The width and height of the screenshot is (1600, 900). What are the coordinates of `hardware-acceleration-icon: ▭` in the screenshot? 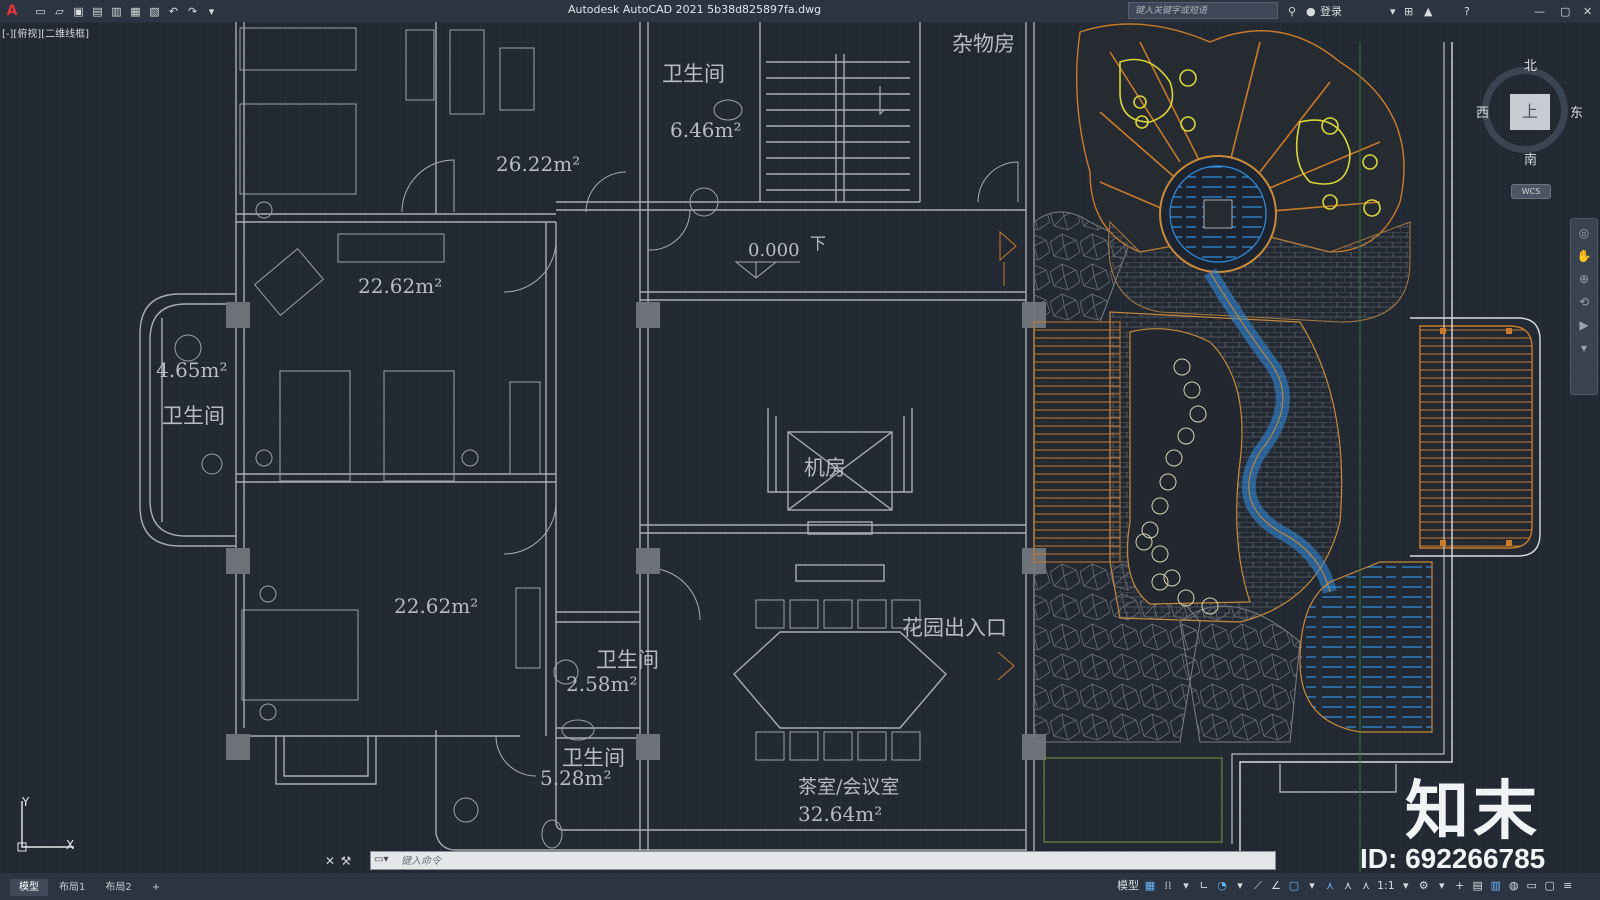 It's located at (1532, 886).